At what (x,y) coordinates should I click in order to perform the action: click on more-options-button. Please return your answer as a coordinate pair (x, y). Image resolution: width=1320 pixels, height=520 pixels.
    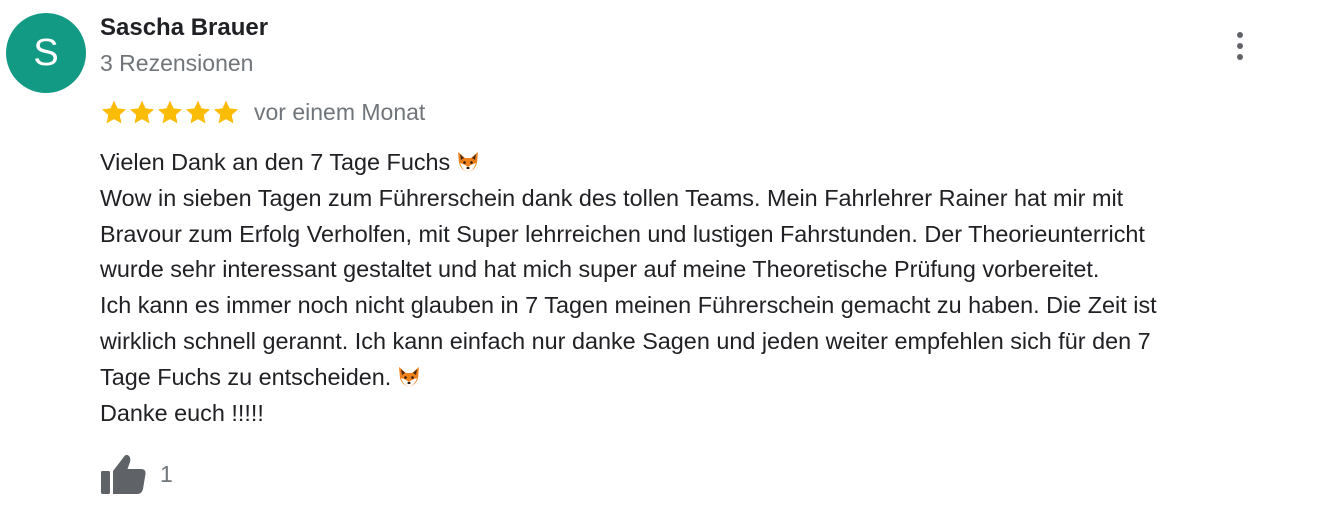
    Looking at the image, I should click on (1240, 46).